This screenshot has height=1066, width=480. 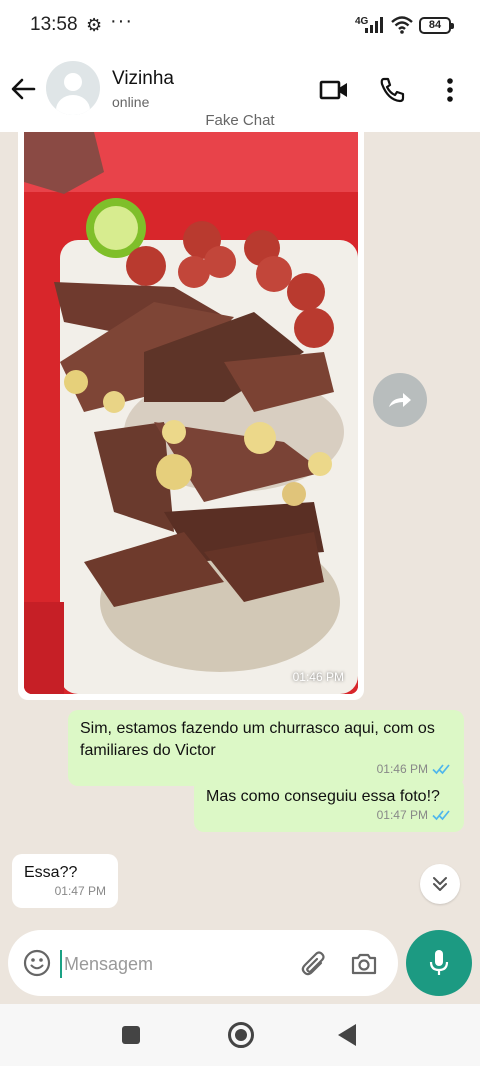 I want to click on status-time: 13:58, so click(x=54, y=24).